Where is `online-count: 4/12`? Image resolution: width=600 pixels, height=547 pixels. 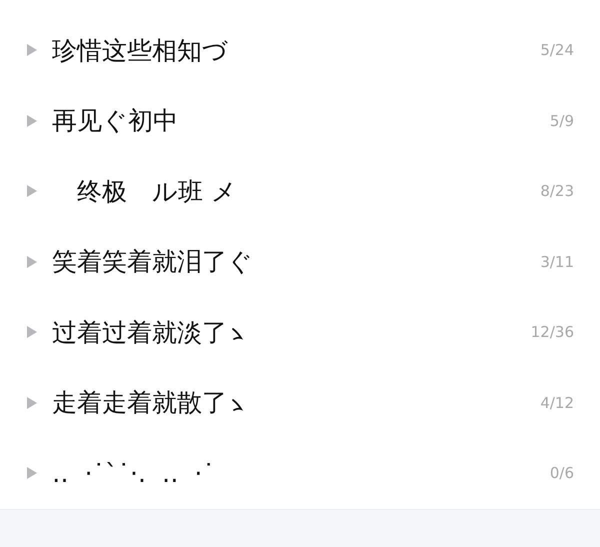
online-count: 4/12 is located at coordinates (557, 403).